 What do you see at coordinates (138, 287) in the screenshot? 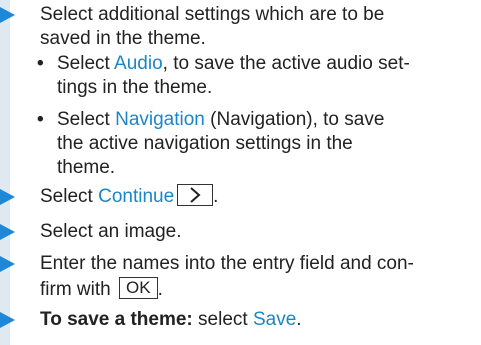
I see `ok-key: OK` at bounding box center [138, 287].